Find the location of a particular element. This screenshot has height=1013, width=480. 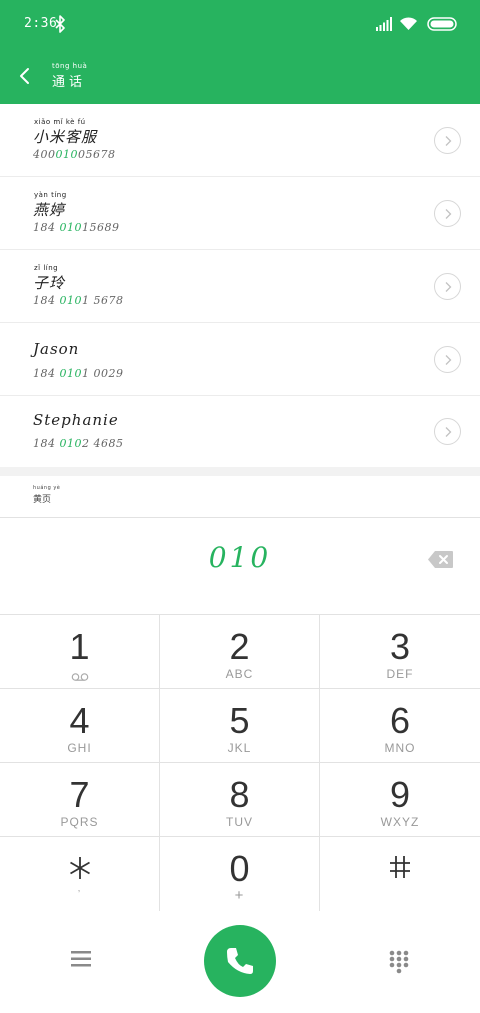

dialpad-icon is located at coordinates (399, 962).